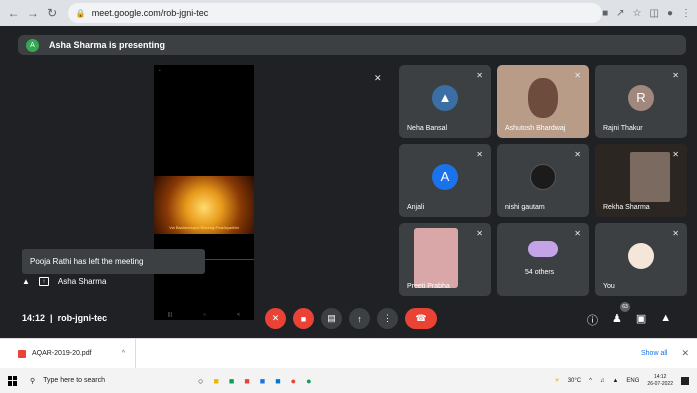  I want to click on participant-tile: ▲ ✕ Neha Bansal, so click(445, 101).